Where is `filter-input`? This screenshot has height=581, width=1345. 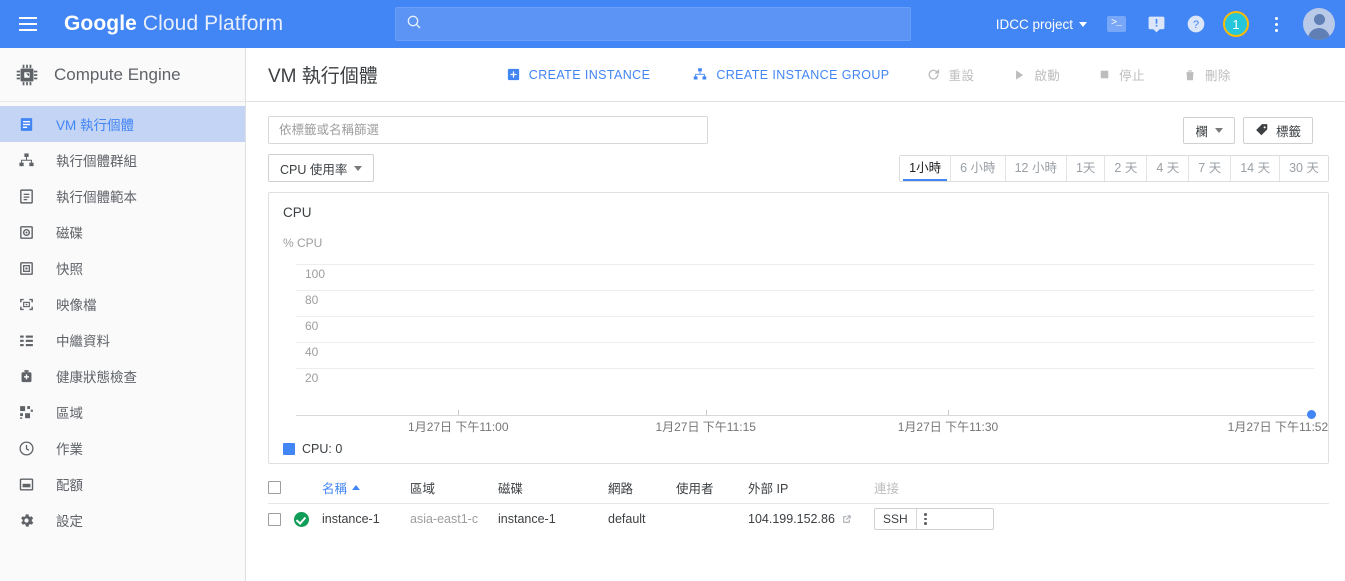 filter-input is located at coordinates (488, 130).